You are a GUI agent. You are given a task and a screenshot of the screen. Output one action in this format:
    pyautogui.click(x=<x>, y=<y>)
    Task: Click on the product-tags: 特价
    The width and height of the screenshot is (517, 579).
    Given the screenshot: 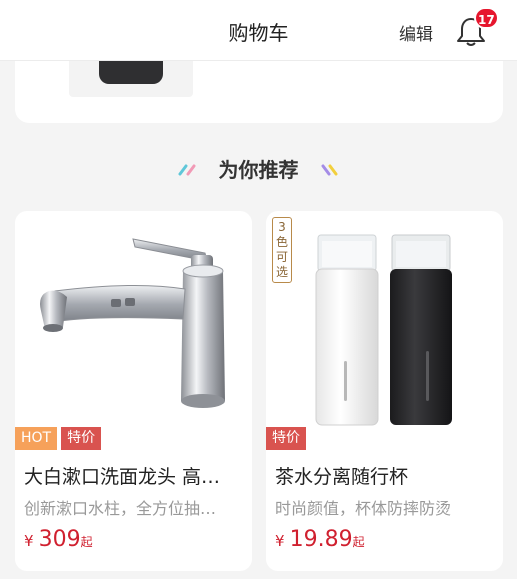 What is the action you would take?
    pyautogui.click(x=286, y=439)
    